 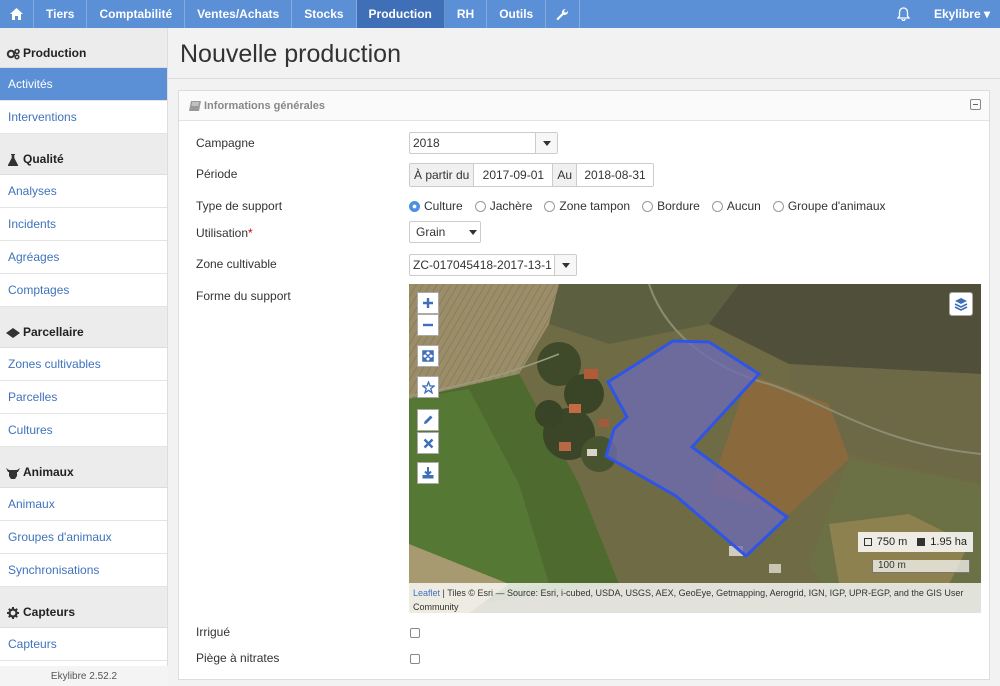 I want to click on sidebar-group-title: Capteurs, so click(x=49, y=612).